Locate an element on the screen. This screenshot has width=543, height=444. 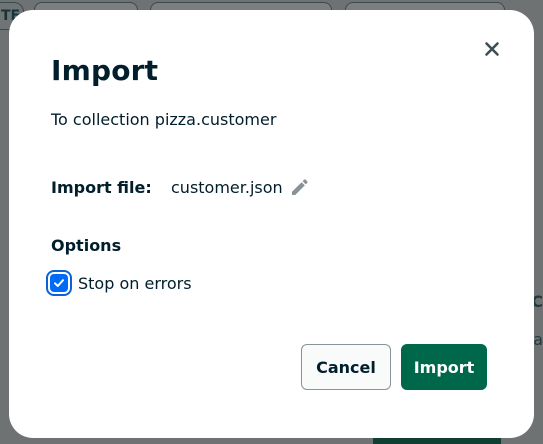
import-file-name: customer.json is located at coordinates (227, 187).